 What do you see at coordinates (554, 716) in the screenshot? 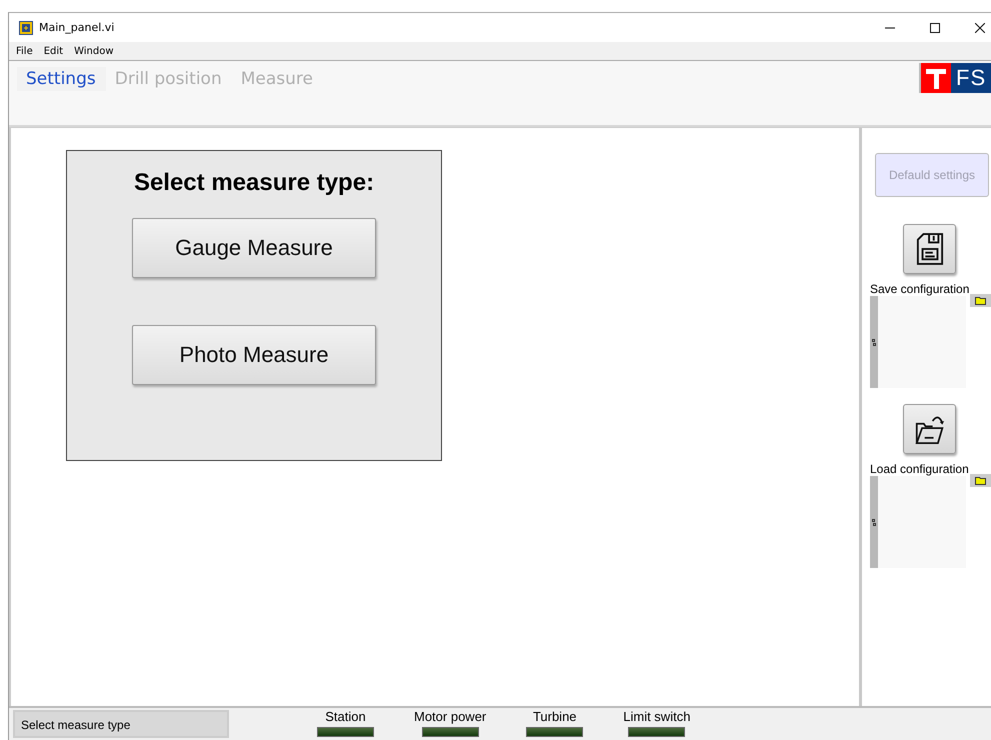
I see `indicator-label: Turbine` at bounding box center [554, 716].